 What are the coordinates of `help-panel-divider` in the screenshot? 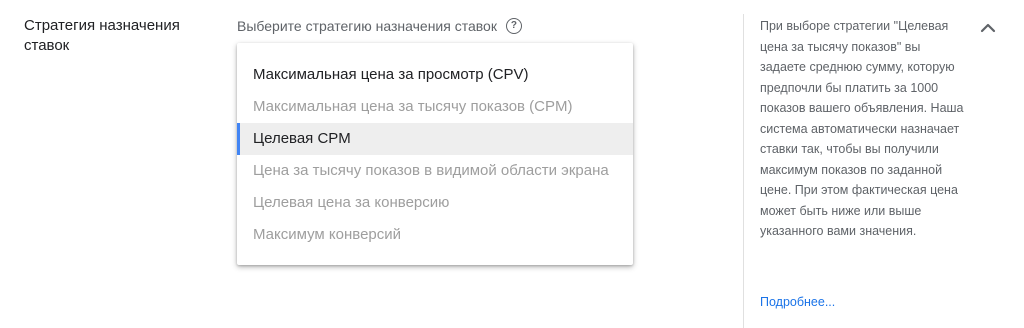 It's located at (743, 171).